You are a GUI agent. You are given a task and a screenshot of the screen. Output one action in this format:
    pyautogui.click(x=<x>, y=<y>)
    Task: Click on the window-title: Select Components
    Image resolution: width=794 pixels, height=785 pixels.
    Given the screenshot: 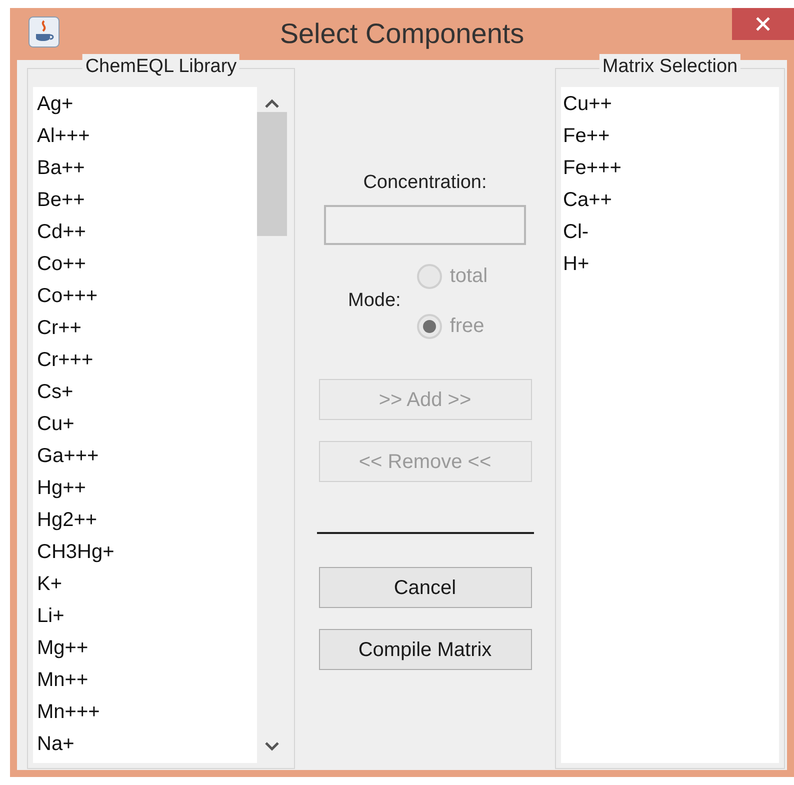 What is the action you would take?
    pyautogui.click(x=402, y=34)
    